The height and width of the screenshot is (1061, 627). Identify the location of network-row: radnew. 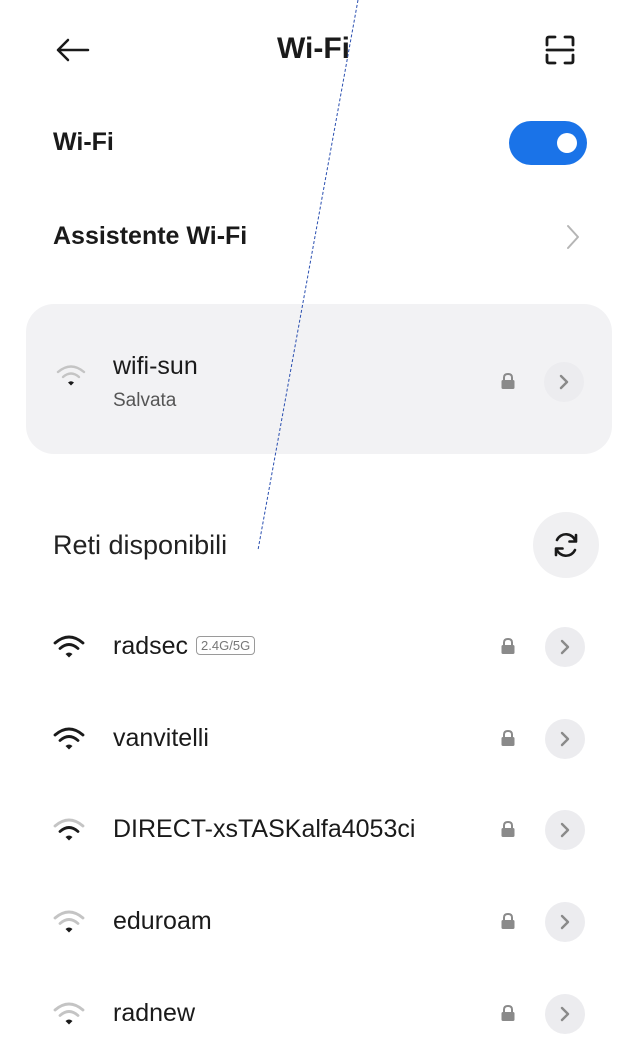
(313, 1015).